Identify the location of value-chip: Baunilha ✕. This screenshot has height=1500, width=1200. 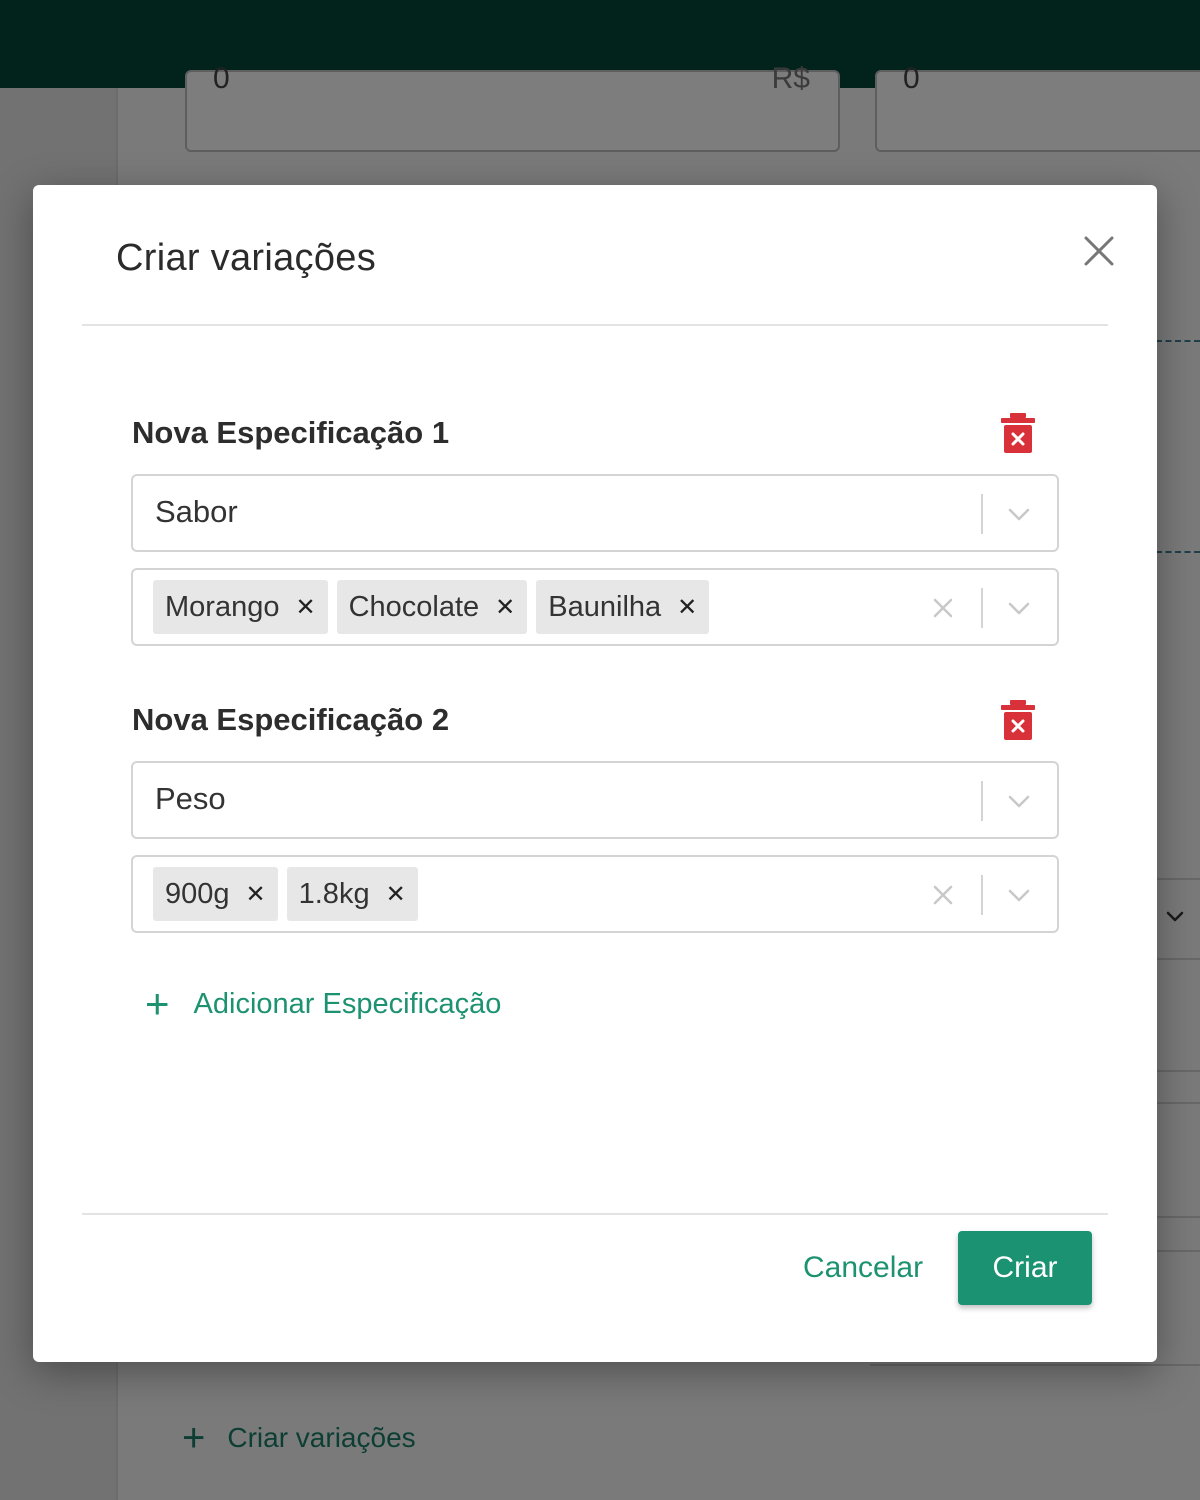
(623, 607).